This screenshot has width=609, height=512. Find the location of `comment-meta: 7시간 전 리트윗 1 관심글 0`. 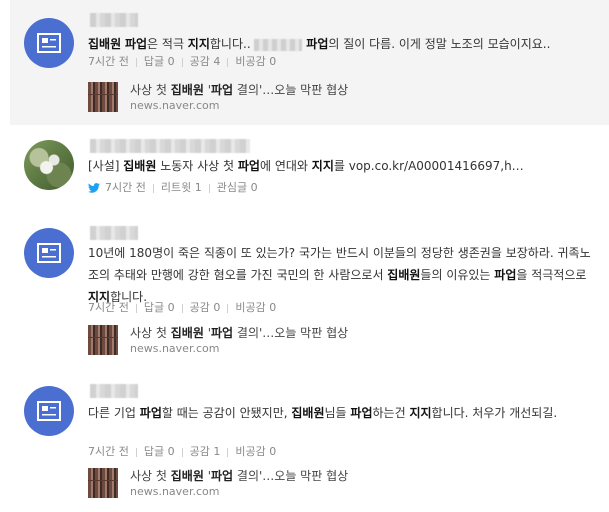

comment-meta: 7시간 전 리트윗 1 관심글 0 is located at coordinates (173, 188).